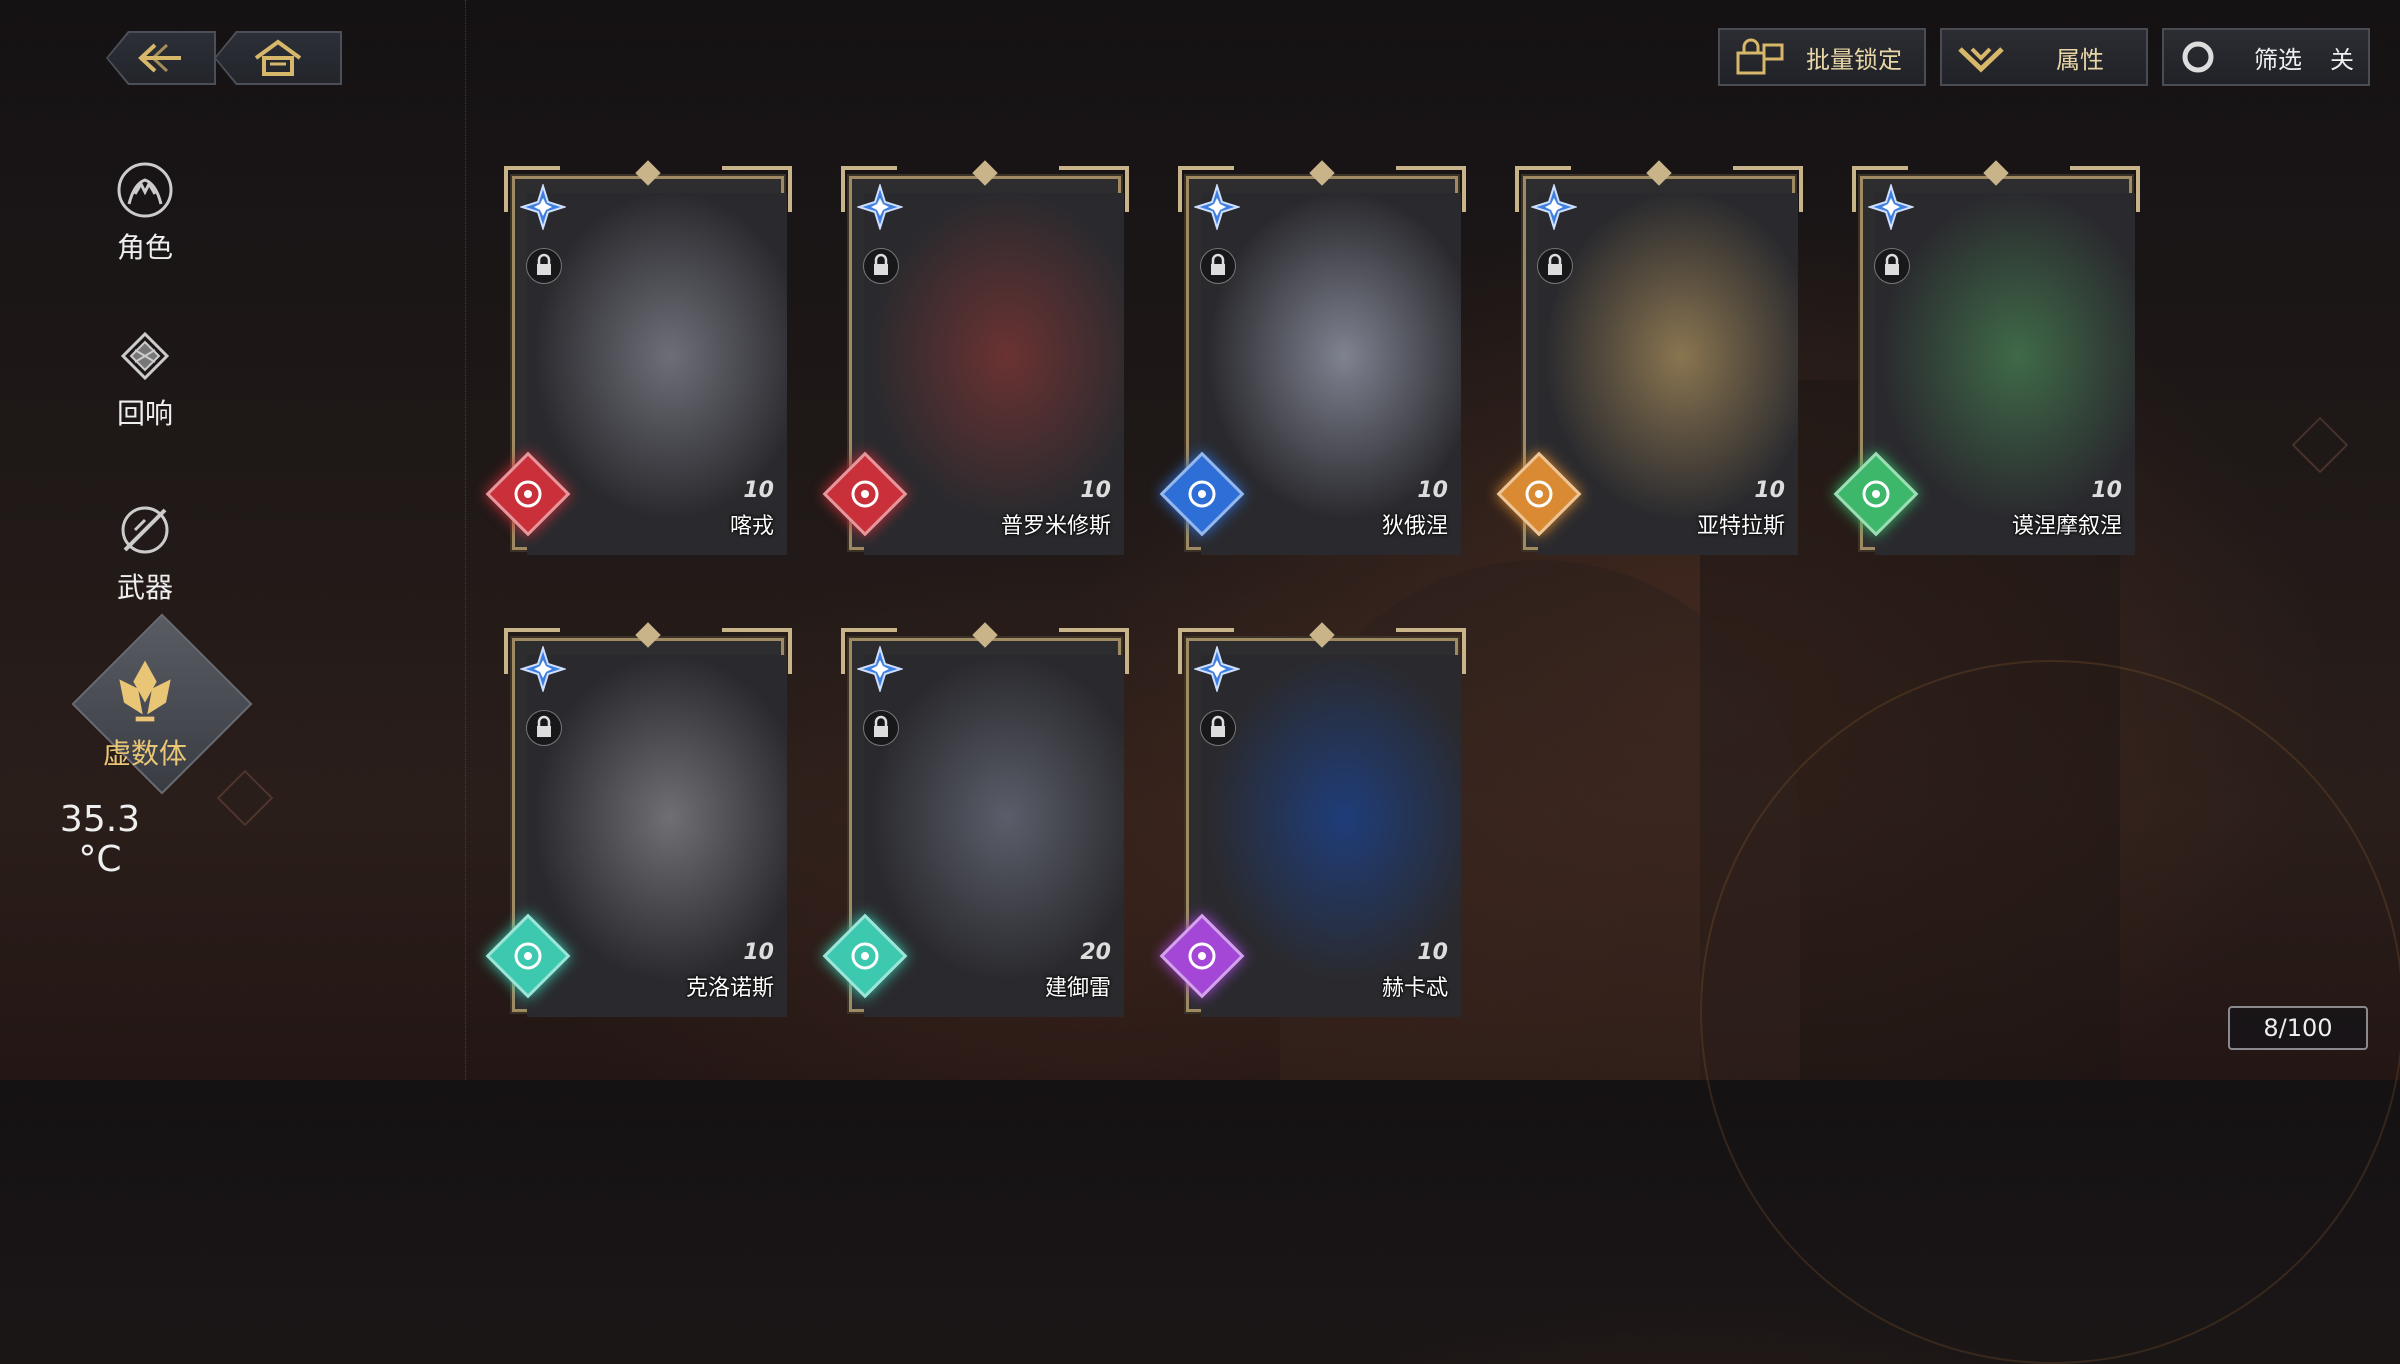  What do you see at coordinates (1760, 56) in the screenshot?
I see `batch-lock-icon` at bounding box center [1760, 56].